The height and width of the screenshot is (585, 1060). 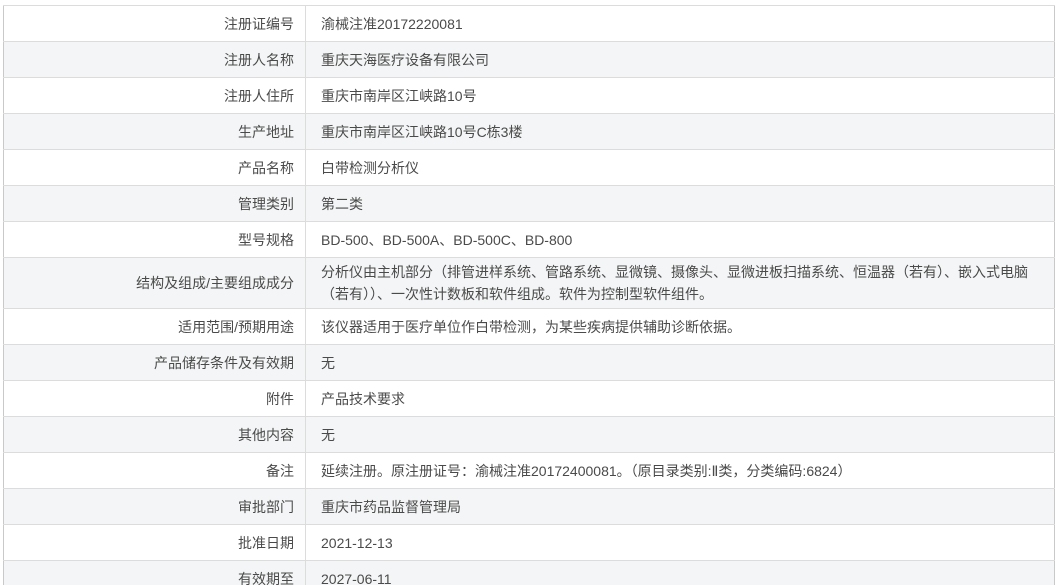 What do you see at coordinates (680, 59) in the screenshot?
I see `row-value: 重庆天海医疗设备有限公司` at bounding box center [680, 59].